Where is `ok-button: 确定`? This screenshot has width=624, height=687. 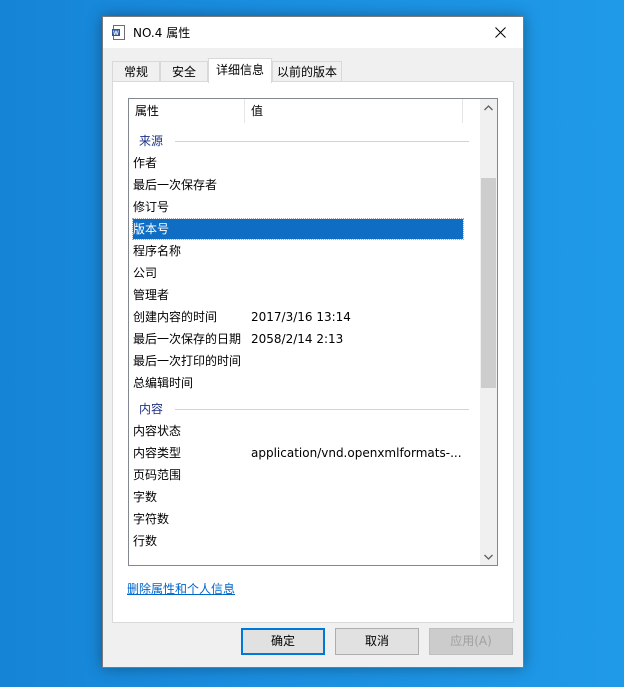 ok-button: 确定 is located at coordinates (283, 641).